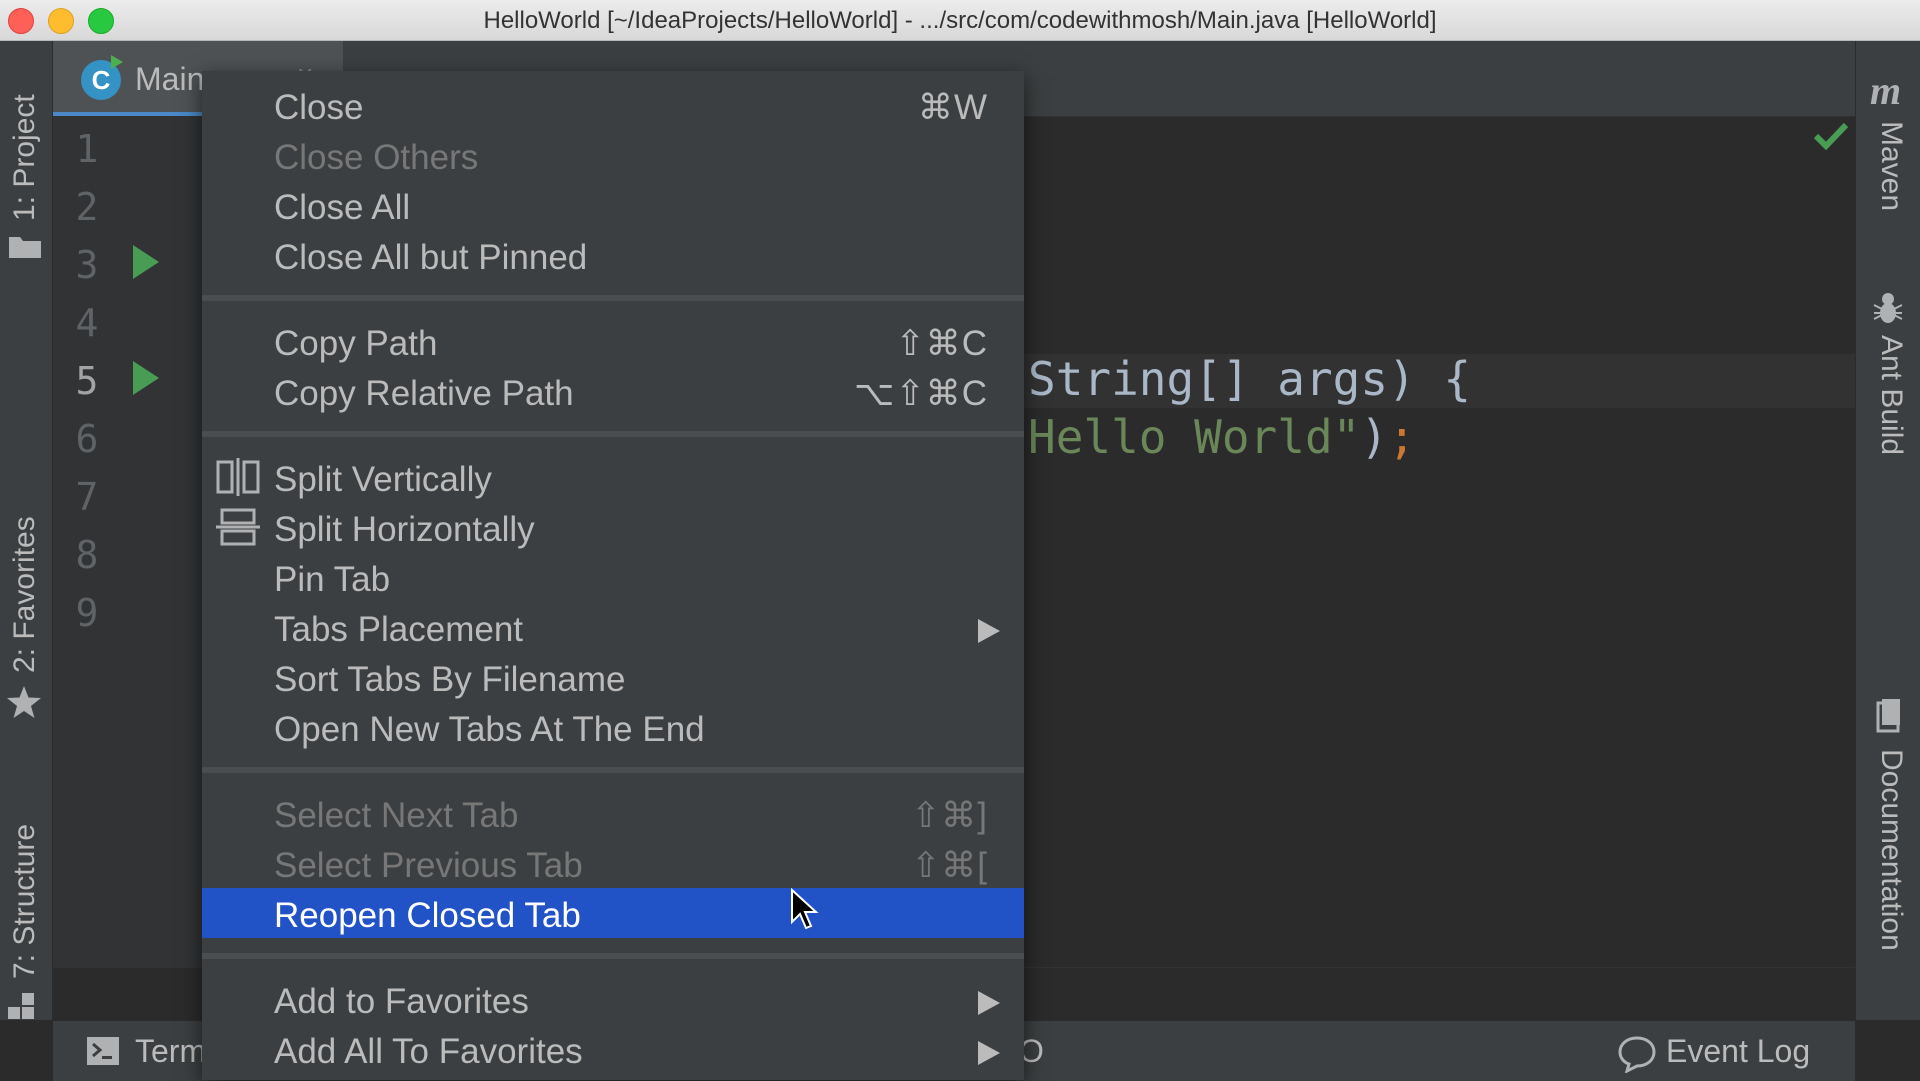 The height and width of the screenshot is (1081, 1920). What do you see at coordinates (613, 391) in the screenshot?
I see `menu-item-copy-relative-path: Copy Relative Path ⌥⇧⌘C` at bounding box center [613, 391].